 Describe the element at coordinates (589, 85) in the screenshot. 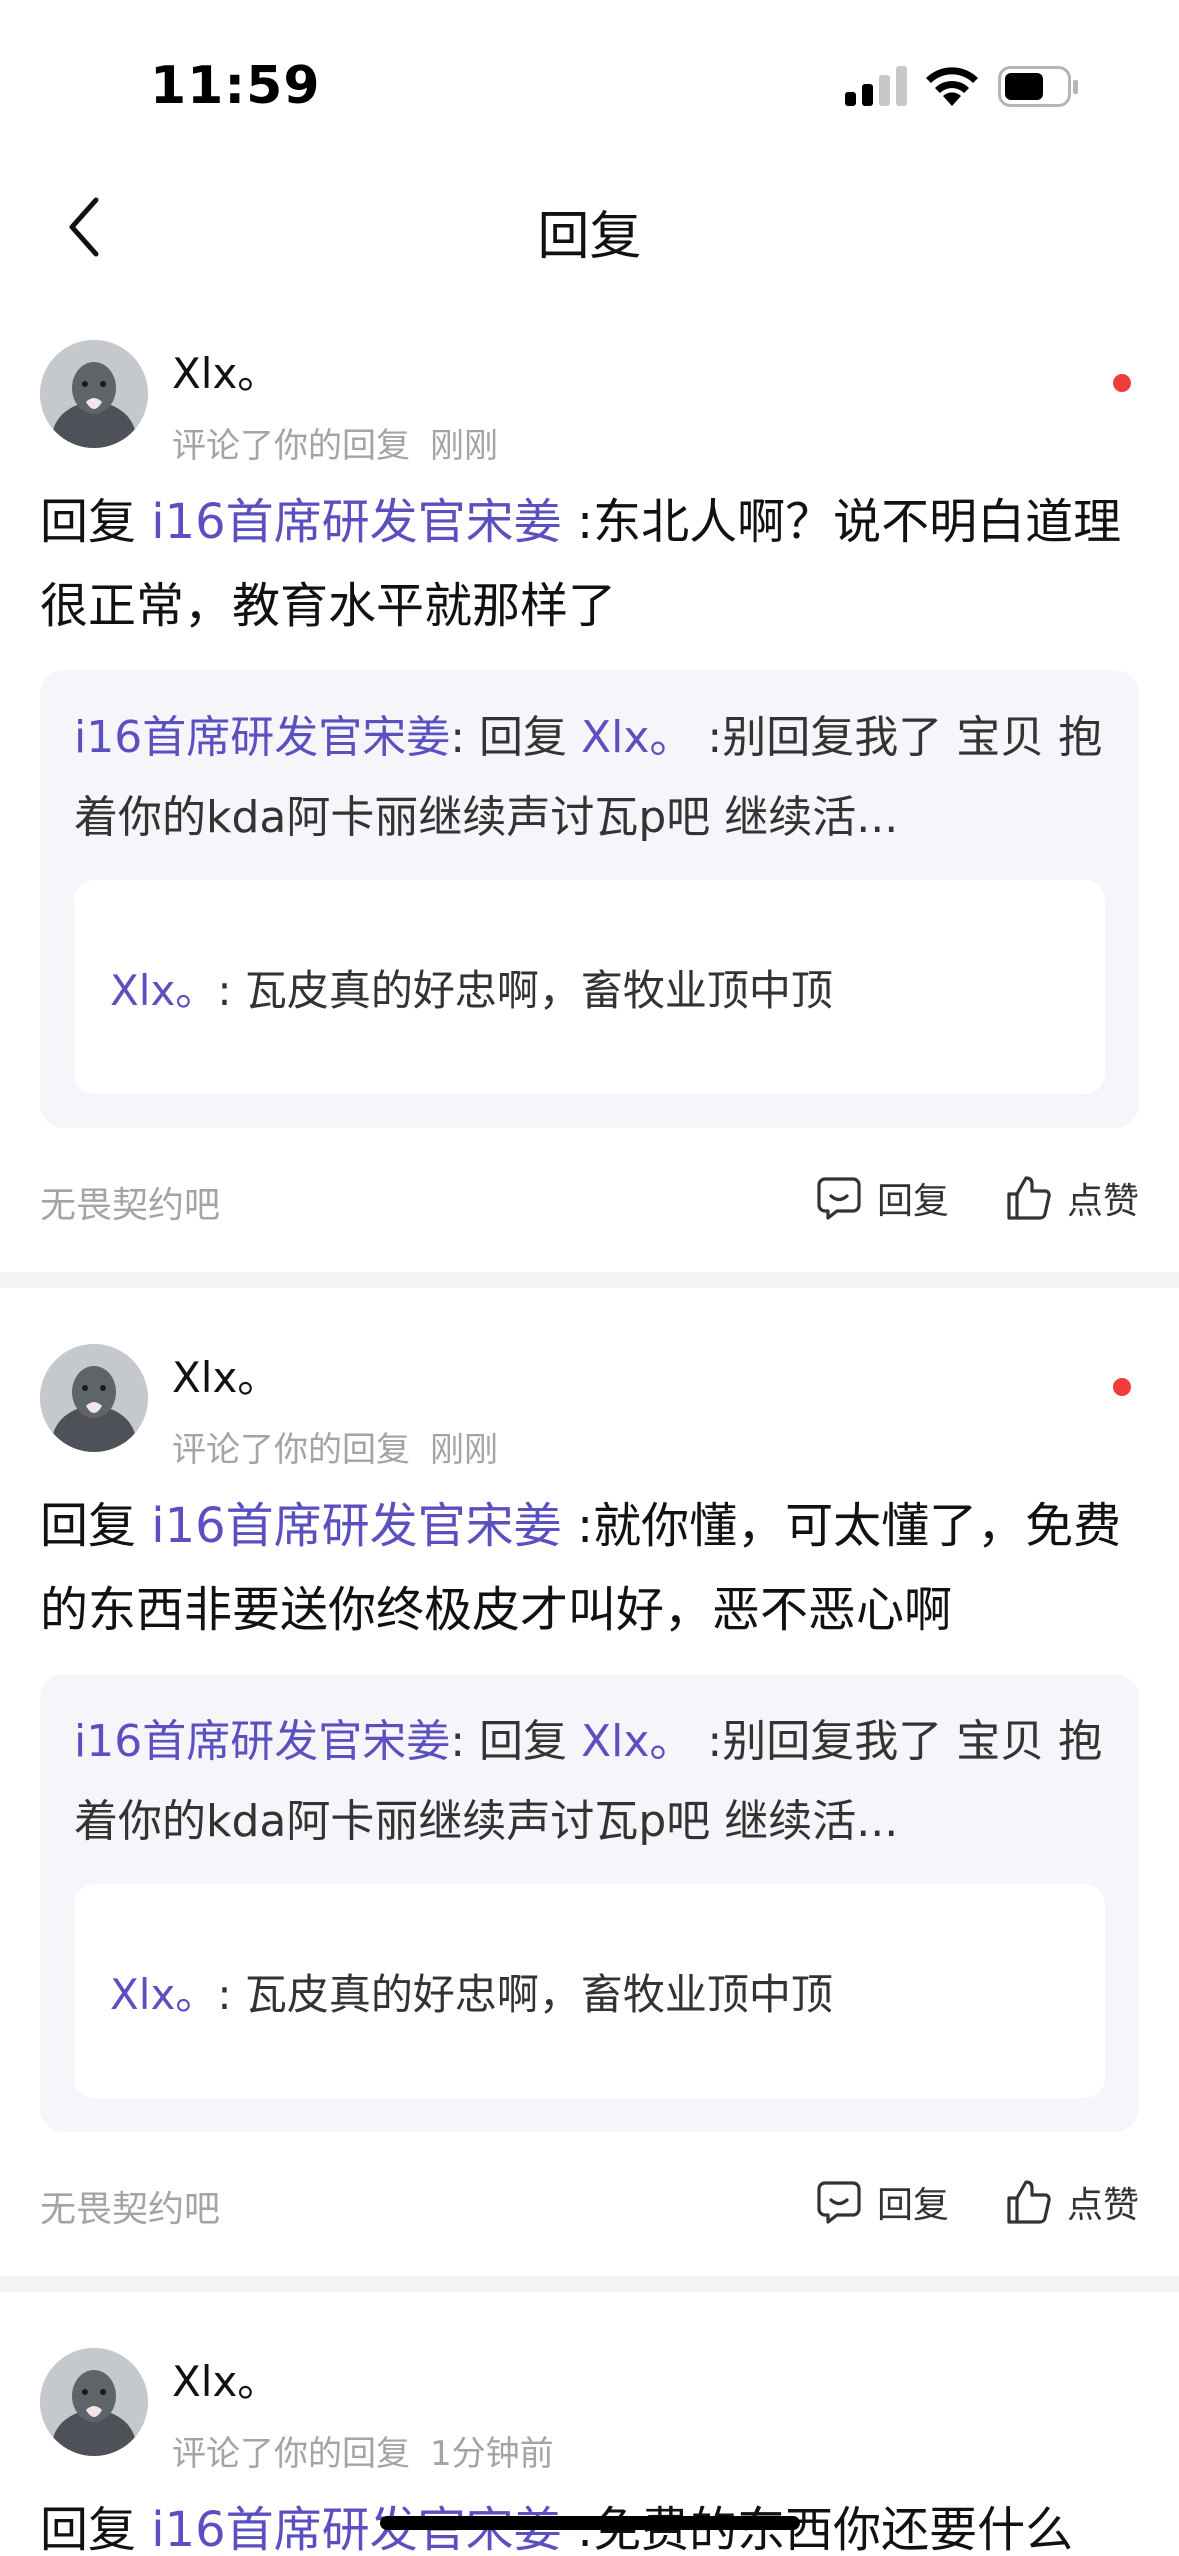

I see `status-bar: 11:59` at that location.